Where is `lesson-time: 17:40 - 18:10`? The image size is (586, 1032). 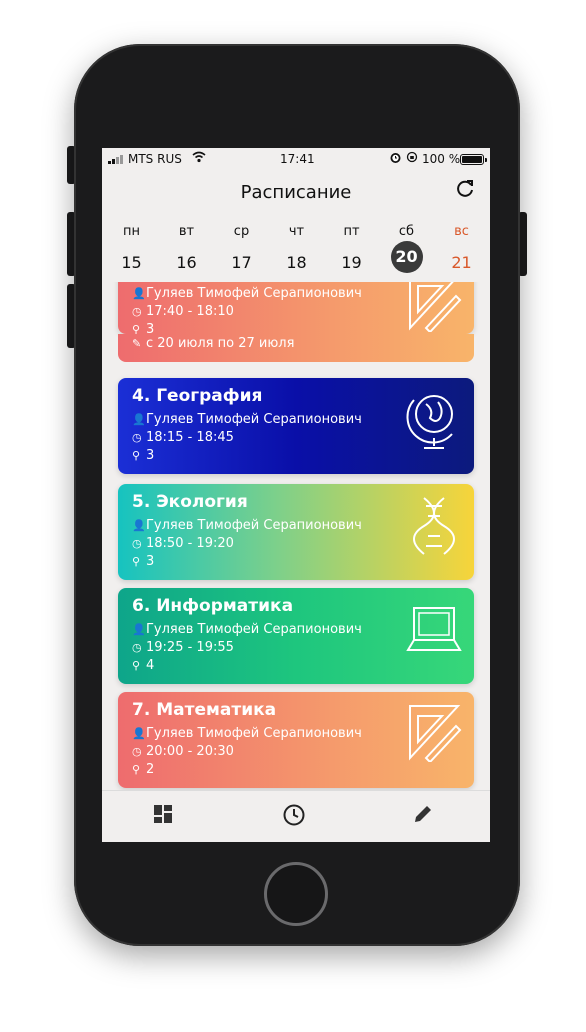 lesson-time: 17:40 - 18:10 is located at coordinates (190, 311).